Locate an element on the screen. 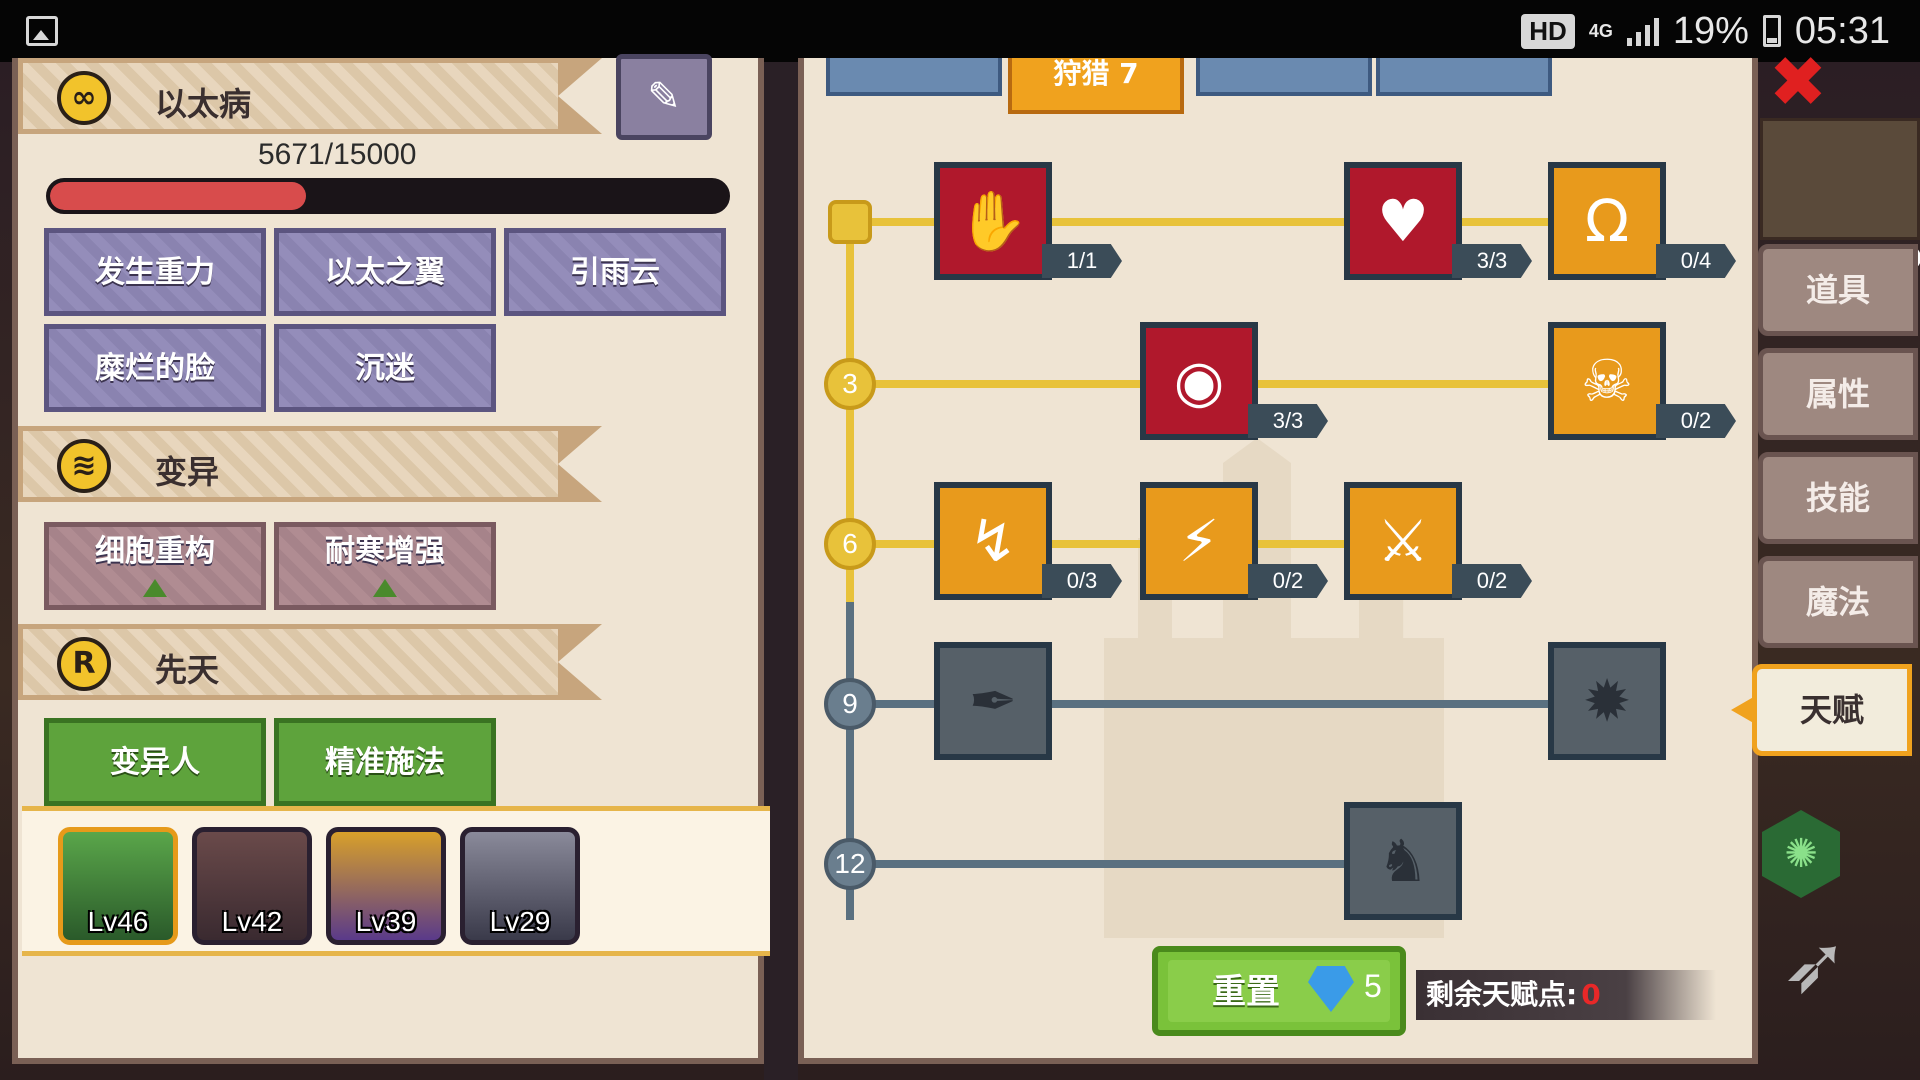  row-level-12: 12 is located at coordinates (850, 864).